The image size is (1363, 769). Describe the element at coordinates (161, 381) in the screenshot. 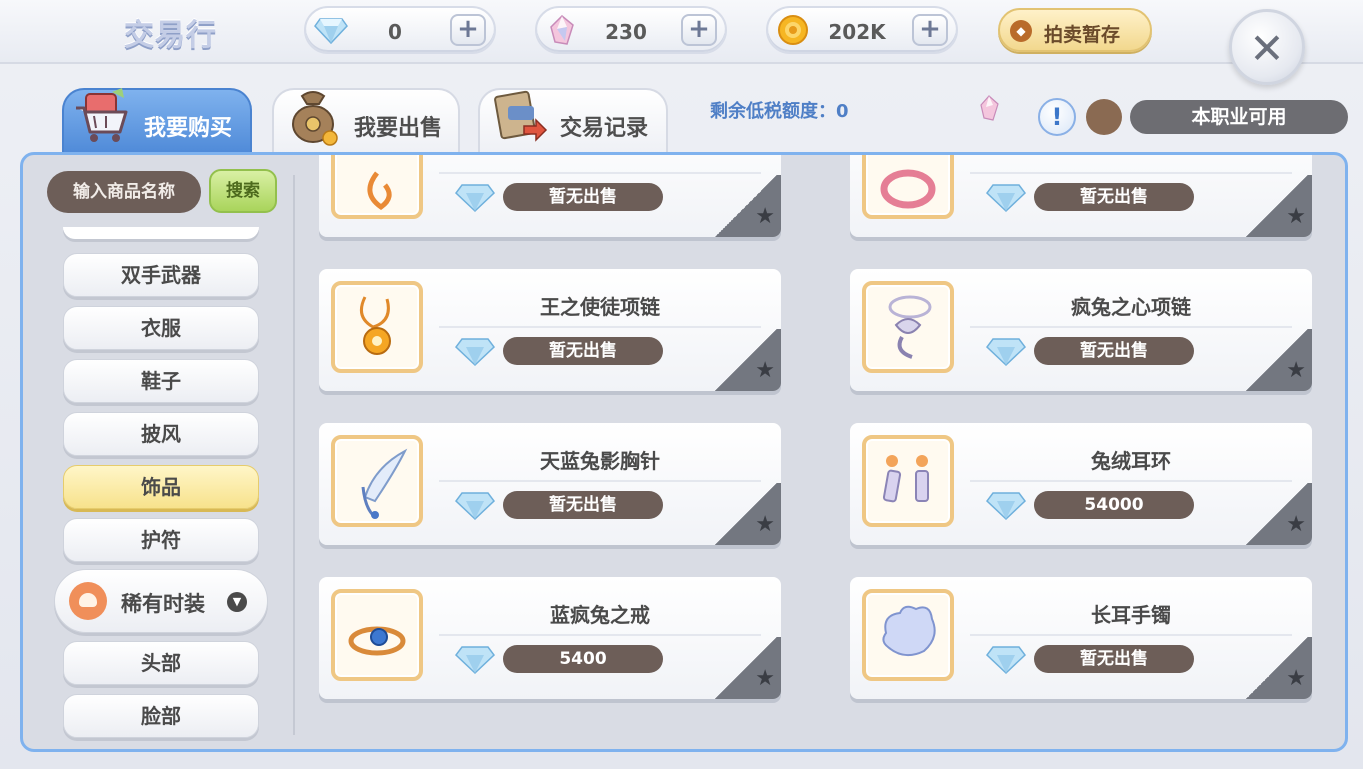

I see `category-shoes: 鞋子` at that location.